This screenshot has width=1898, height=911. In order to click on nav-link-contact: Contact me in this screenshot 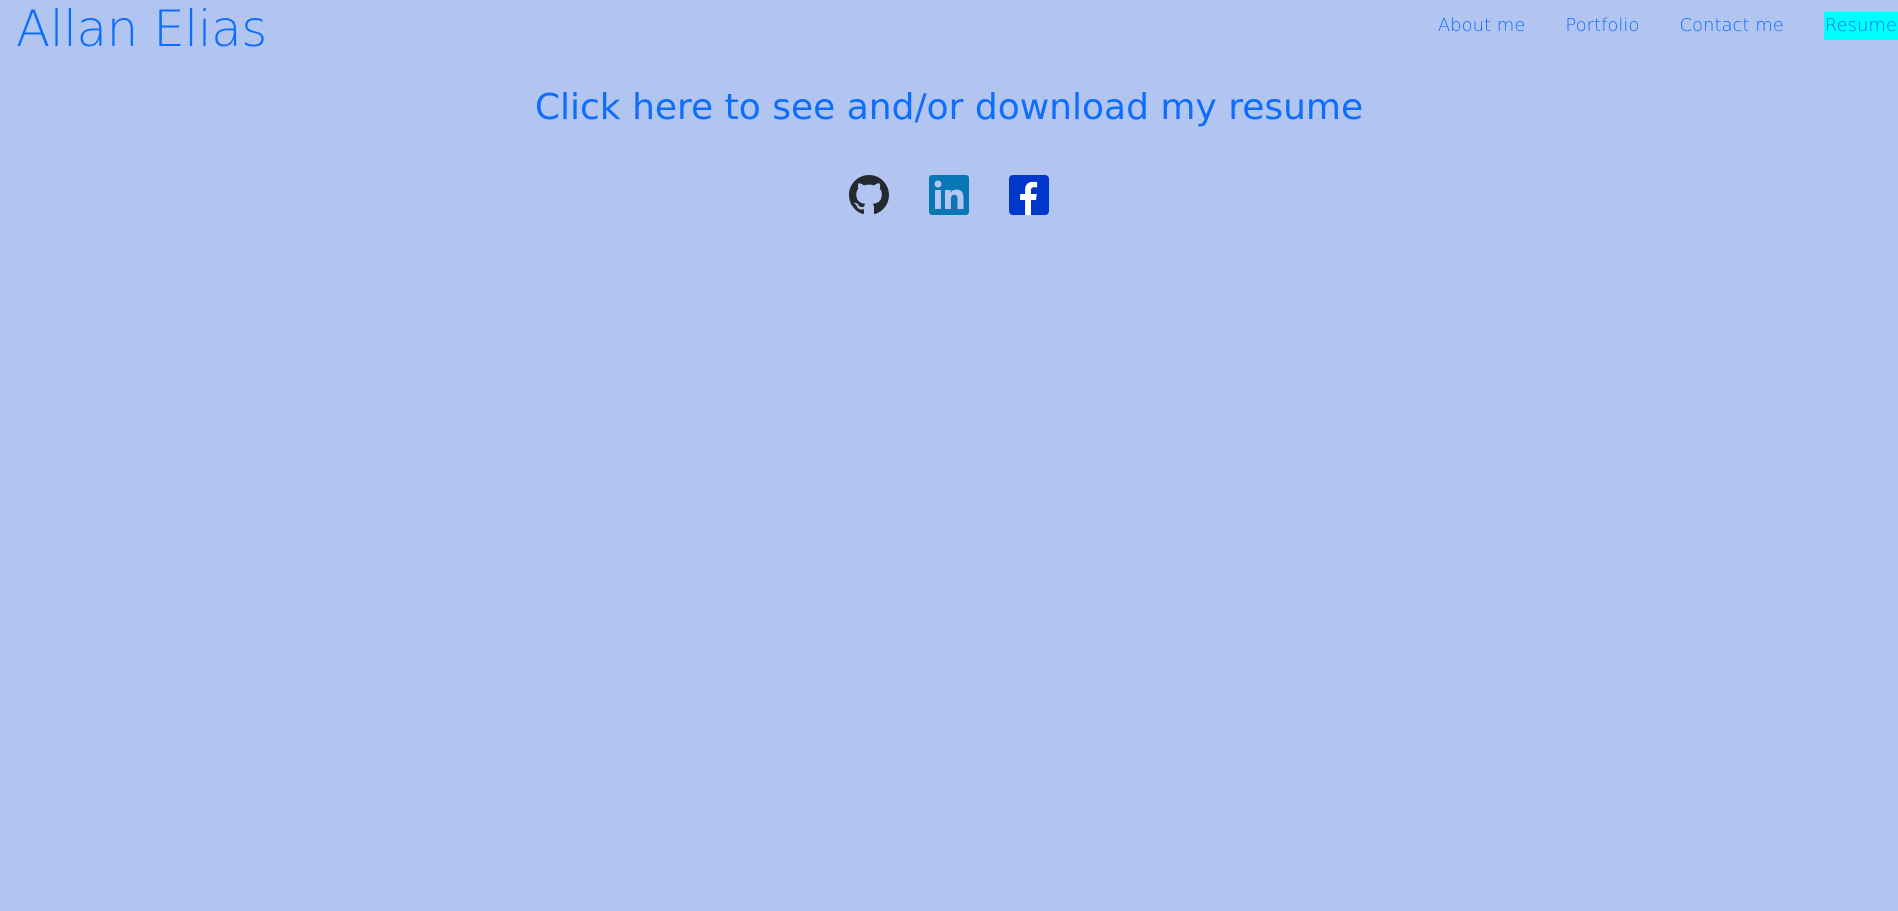, I will do `click(1731, 26)`.